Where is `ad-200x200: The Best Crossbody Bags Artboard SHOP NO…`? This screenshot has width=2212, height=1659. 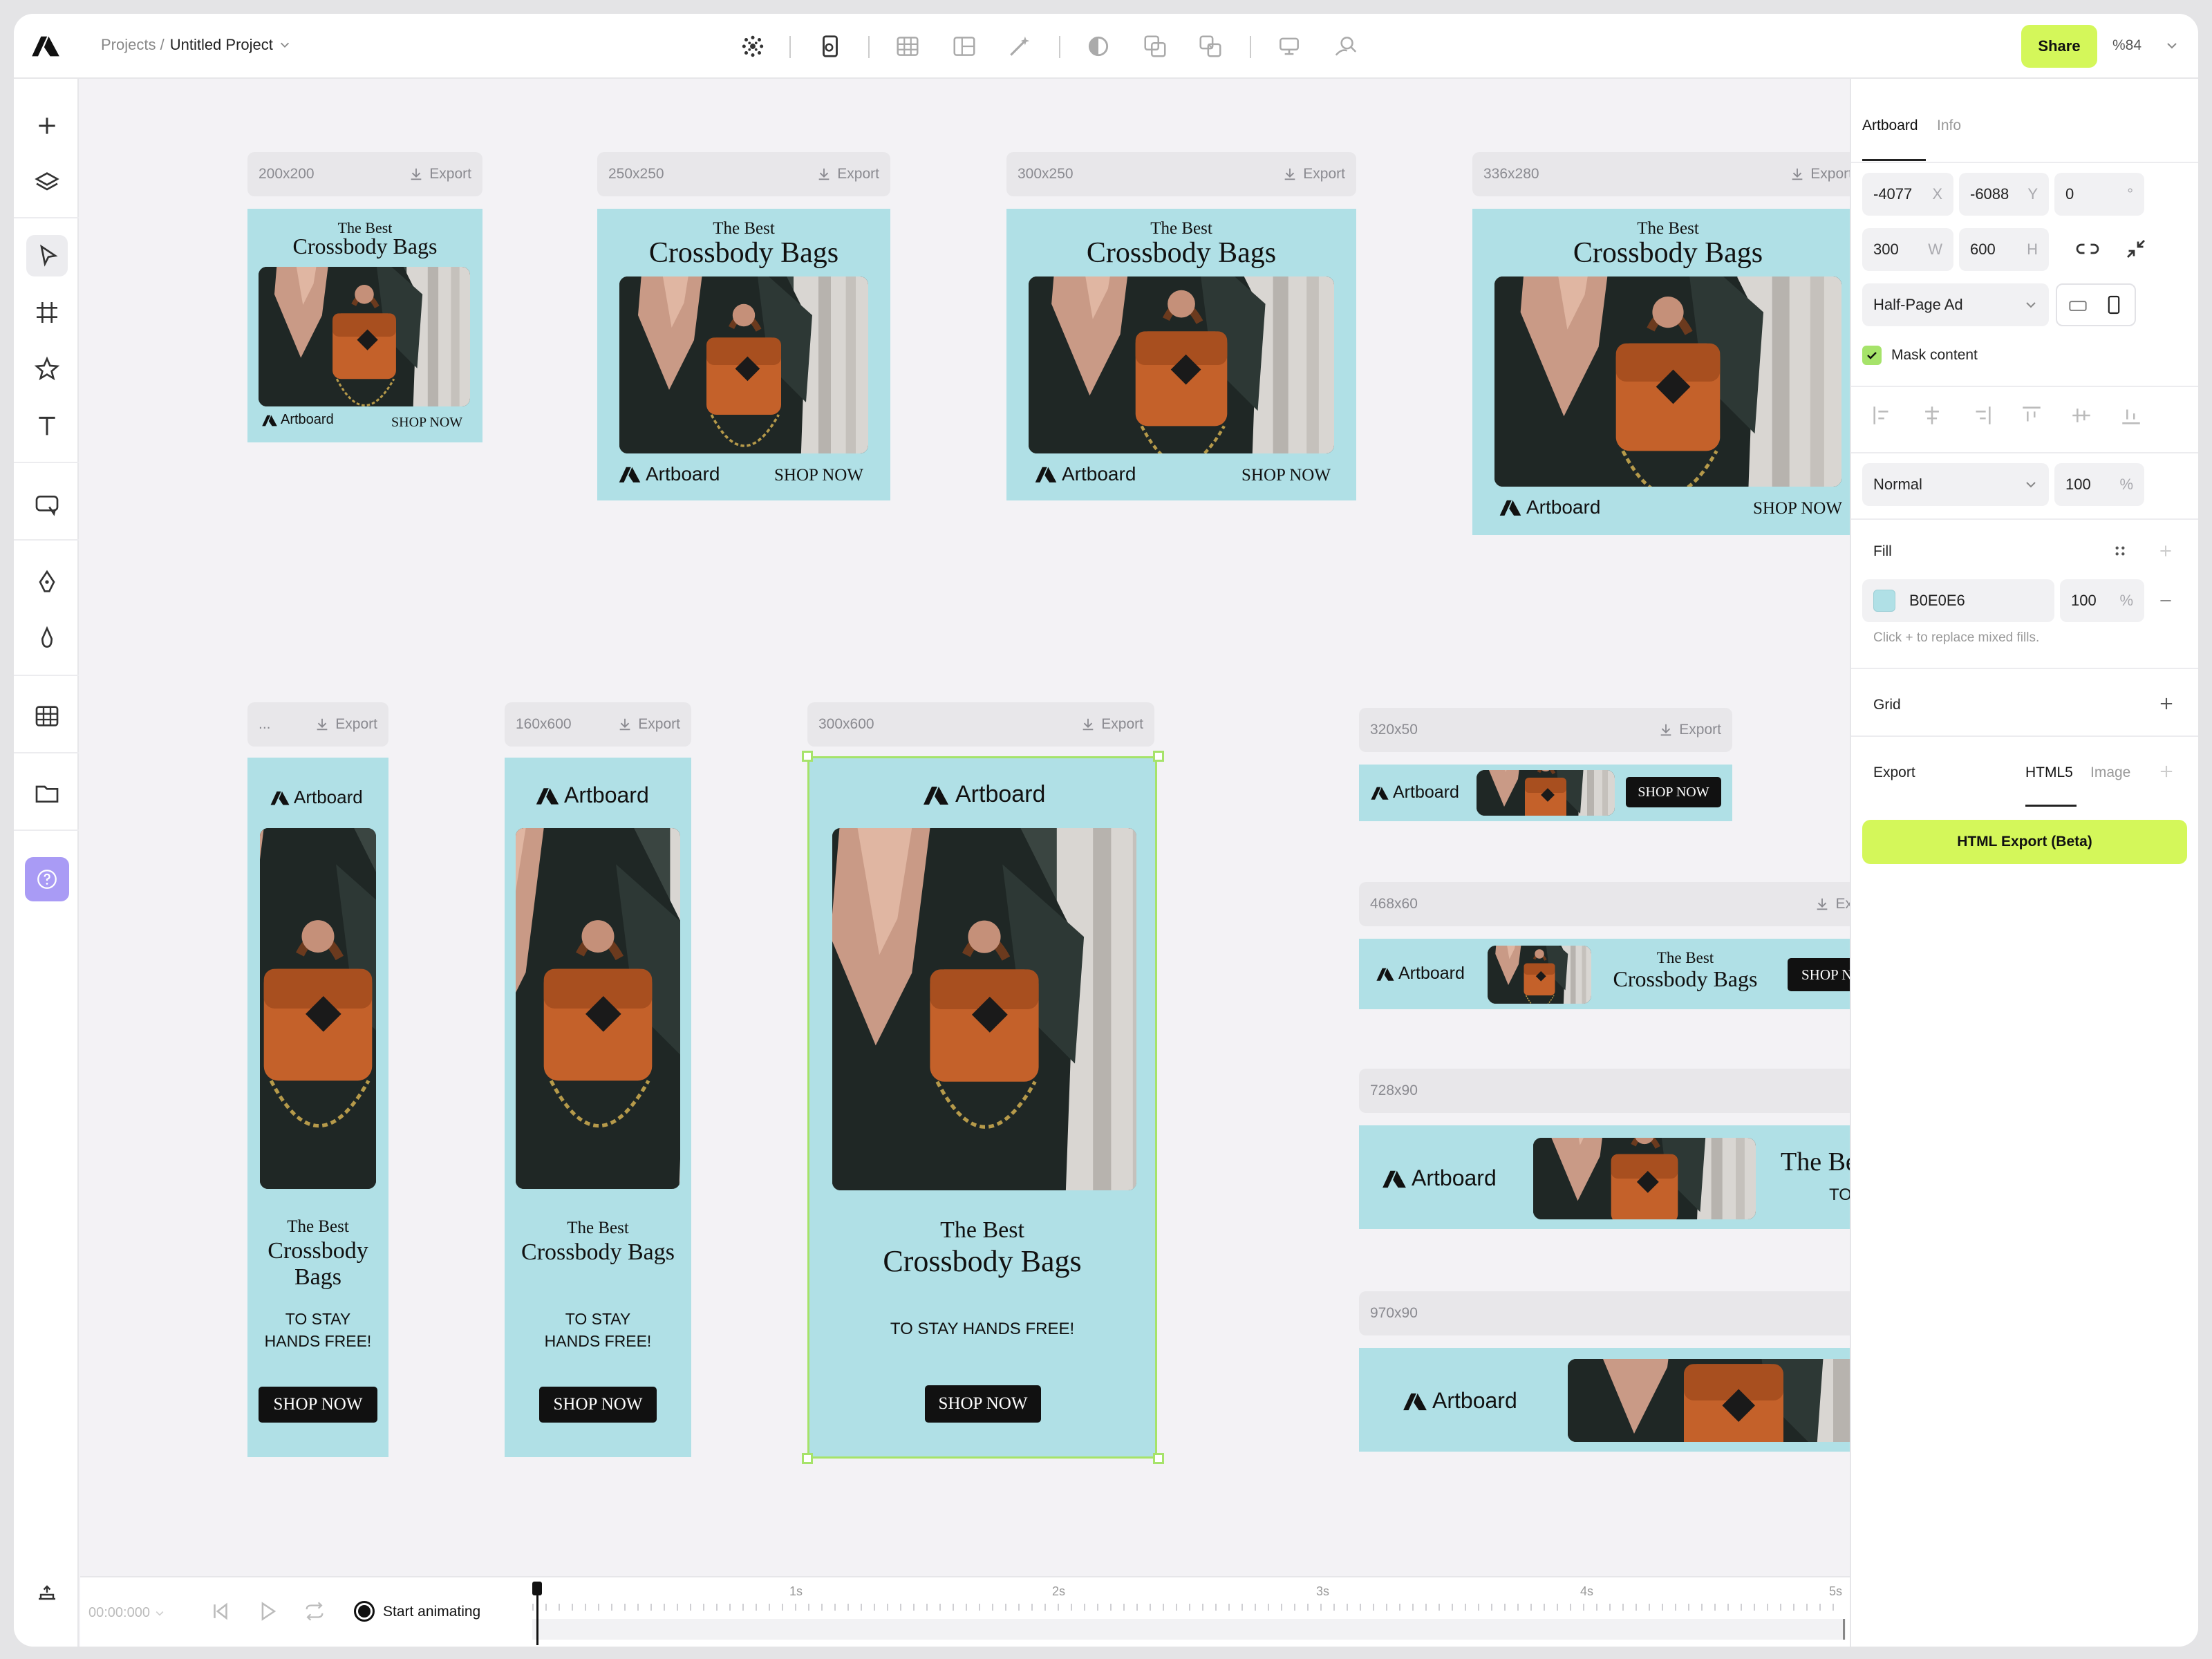
ad-200x200: The Best Crossbody Bags Artboard SHOP NO… is located at coordinates (364, 325).